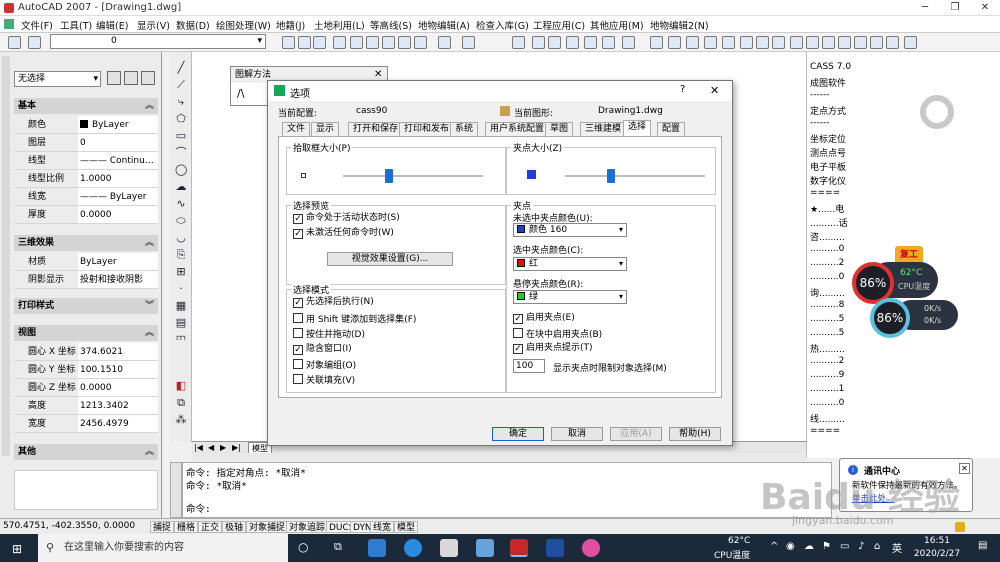  What do you see at coordinates (290, 25) in the screenshot?
I see `menu-cadastre: 地籍(J)` at bounding box center [290, 25].